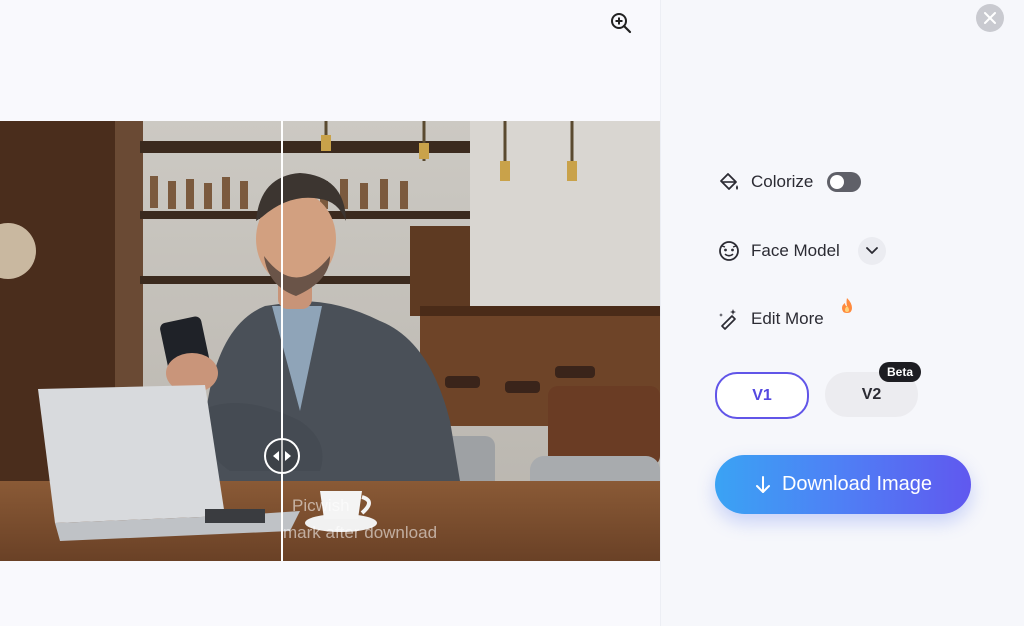 The width and height of the screenshot is (1024, 626). I want to click on fire-icon, so click(847, 306).